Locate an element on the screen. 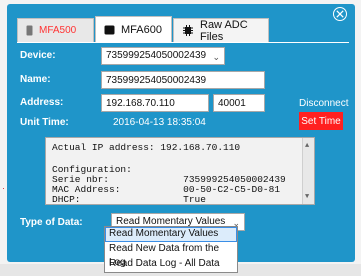  console-line: Actual IP address: 192.168.70.110 is located at coordinates (146, 147).